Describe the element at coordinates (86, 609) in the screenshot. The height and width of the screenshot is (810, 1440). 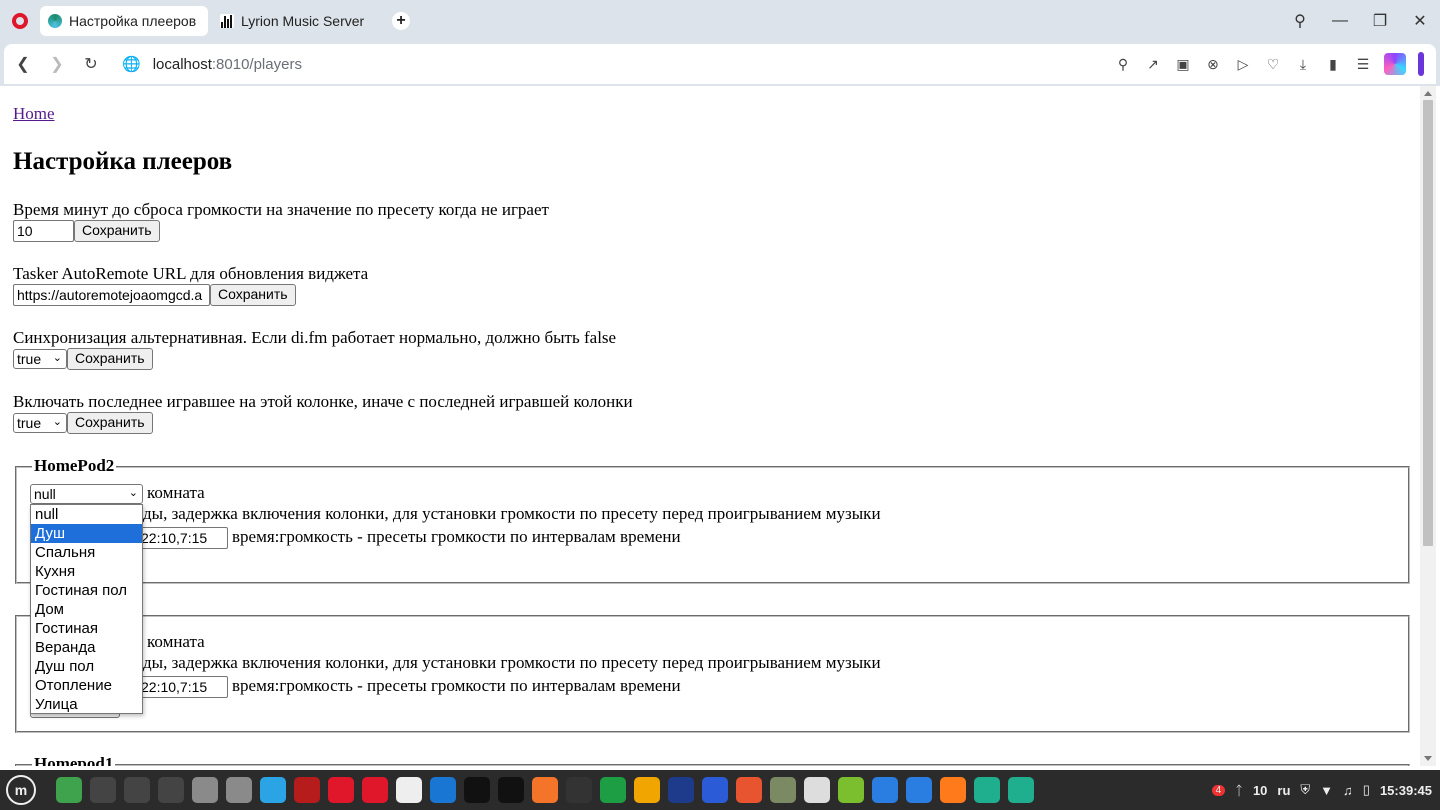
I see `room-option: Дом` at that location.